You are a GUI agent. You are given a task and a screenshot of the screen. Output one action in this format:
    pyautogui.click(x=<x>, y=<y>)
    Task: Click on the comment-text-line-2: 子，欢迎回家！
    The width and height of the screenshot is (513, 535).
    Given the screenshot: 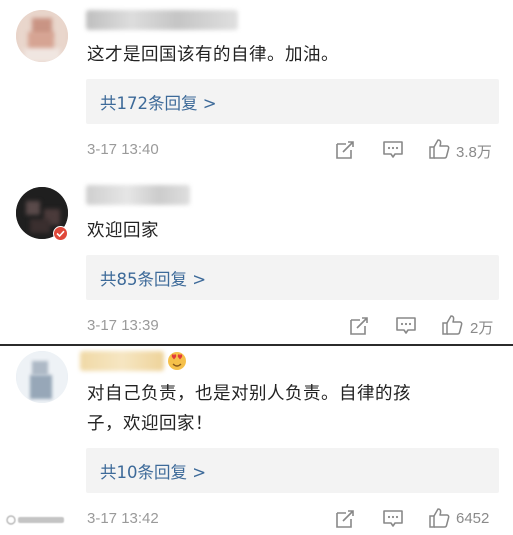 What is the action you would take?
    pyautogui.click(x=150, y=424)
    